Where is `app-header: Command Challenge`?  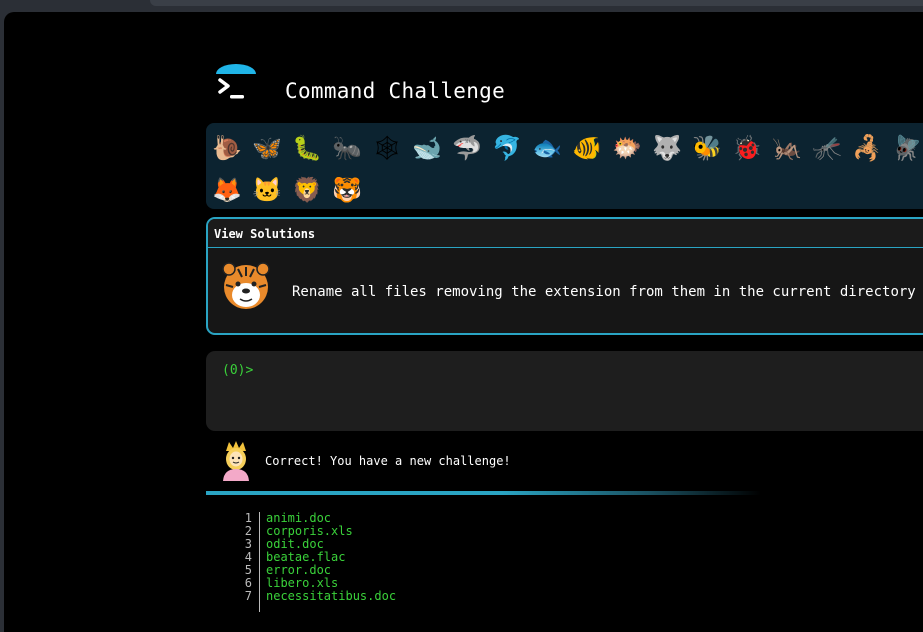
app-header: Command Challenge is located at coordinates (414, 87).